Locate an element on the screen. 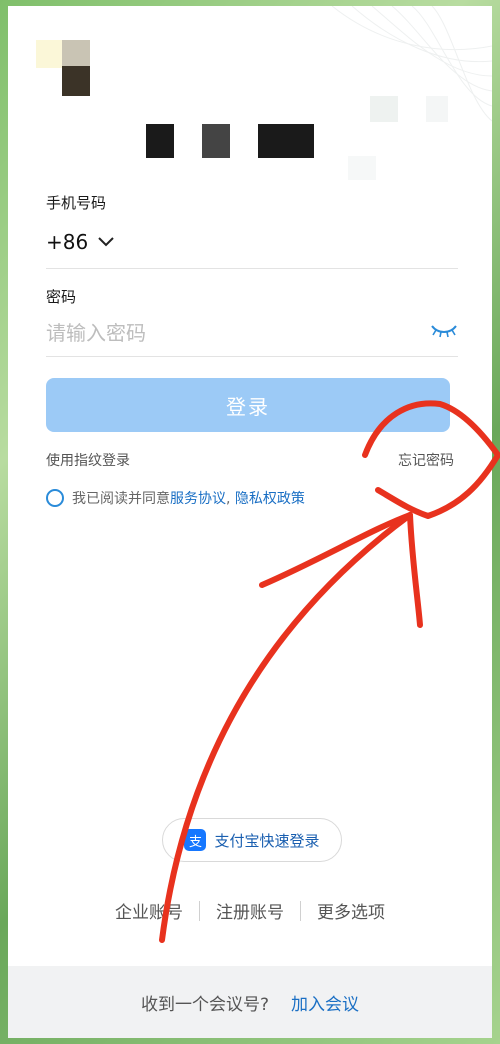 The image size is (500, 1044). agreement-text: 我已阅读并同意服务协议, 隐私权政策 is located at coordinates (188, 499).